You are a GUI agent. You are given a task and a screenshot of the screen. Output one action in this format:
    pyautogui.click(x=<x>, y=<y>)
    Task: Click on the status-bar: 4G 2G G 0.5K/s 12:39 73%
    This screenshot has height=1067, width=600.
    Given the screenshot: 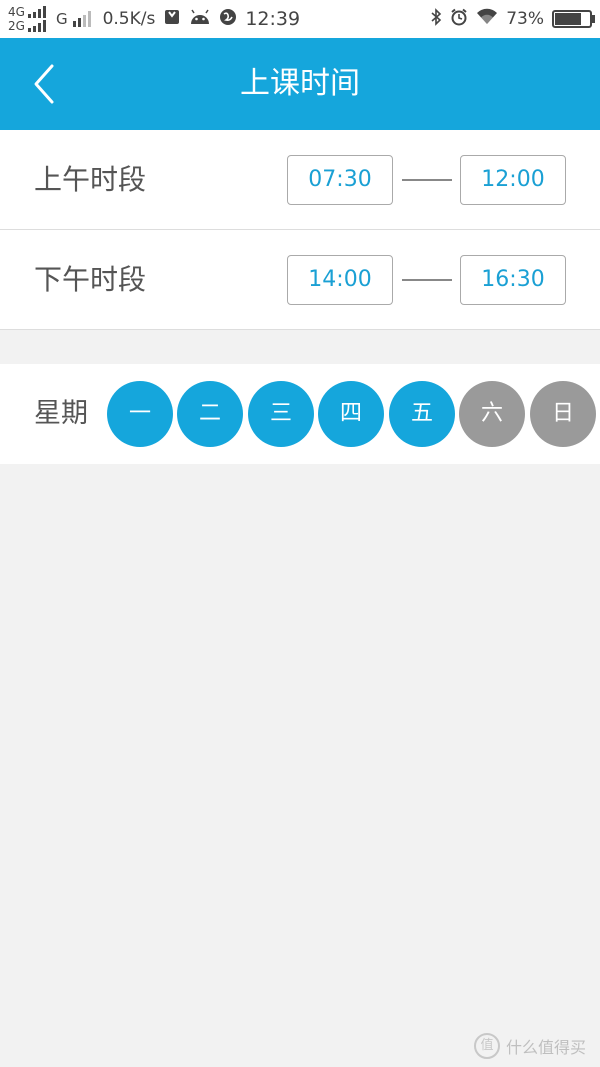 What is the action you would take?
    pyautogui.click(x=300, y=19)
    